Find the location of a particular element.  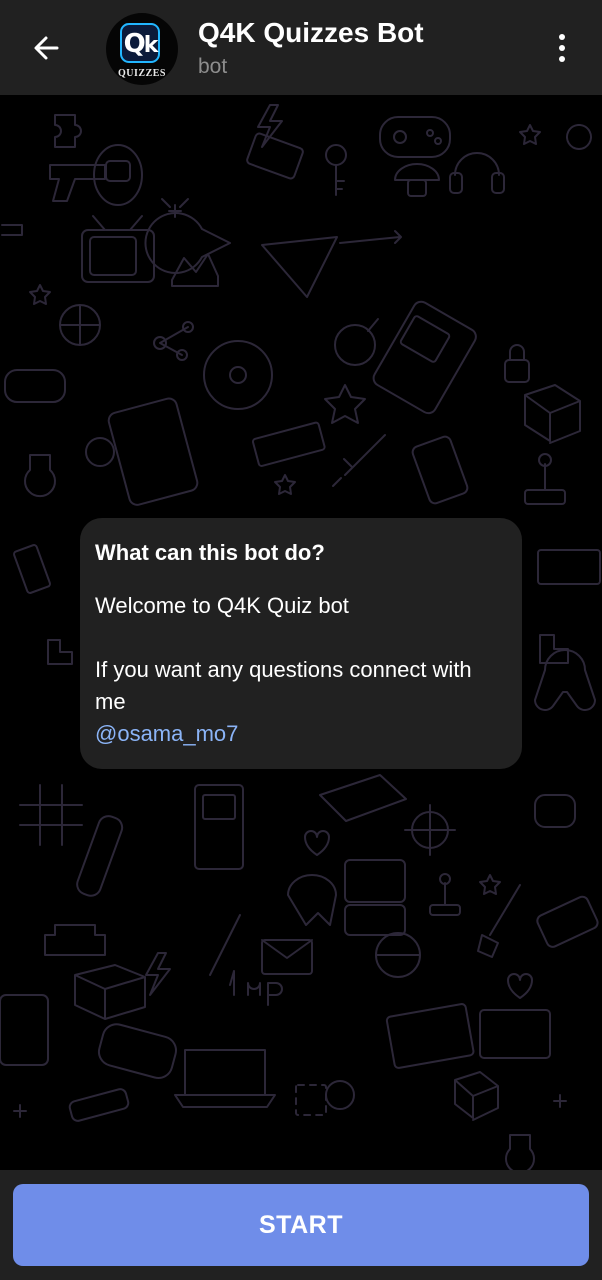

start-button: START is located at coordinates (301, 1225).